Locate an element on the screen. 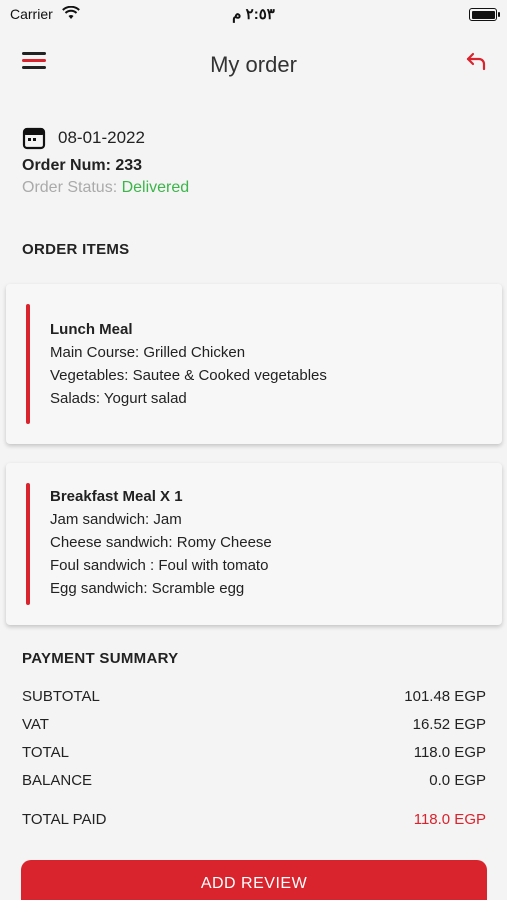 The height and width of the screenshot is (900, 507). item-name: Lunch Meal is located at coordinates (91, 329).